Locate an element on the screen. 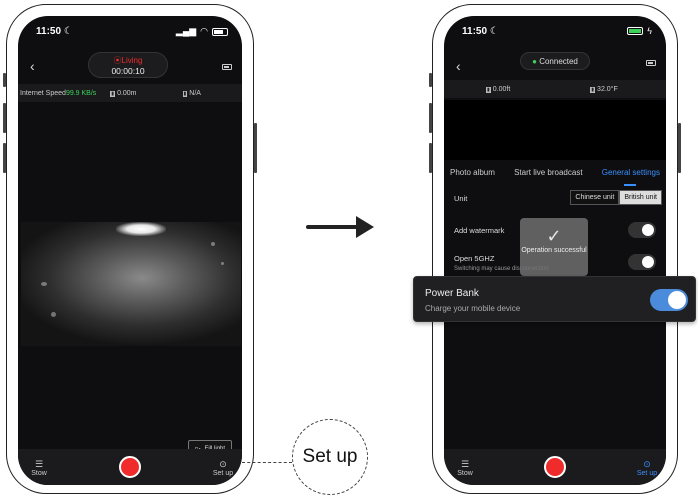  toast-message: Operation successful is located at coordinates (554, 250).